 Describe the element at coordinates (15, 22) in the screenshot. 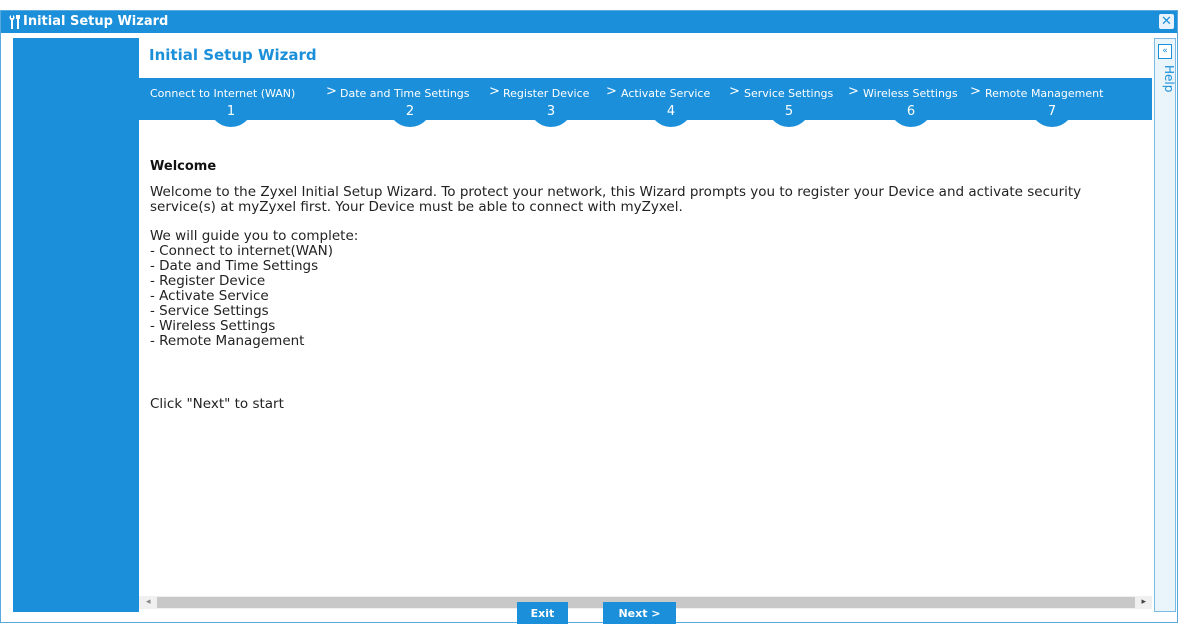

I see `tools-icon` at that location.